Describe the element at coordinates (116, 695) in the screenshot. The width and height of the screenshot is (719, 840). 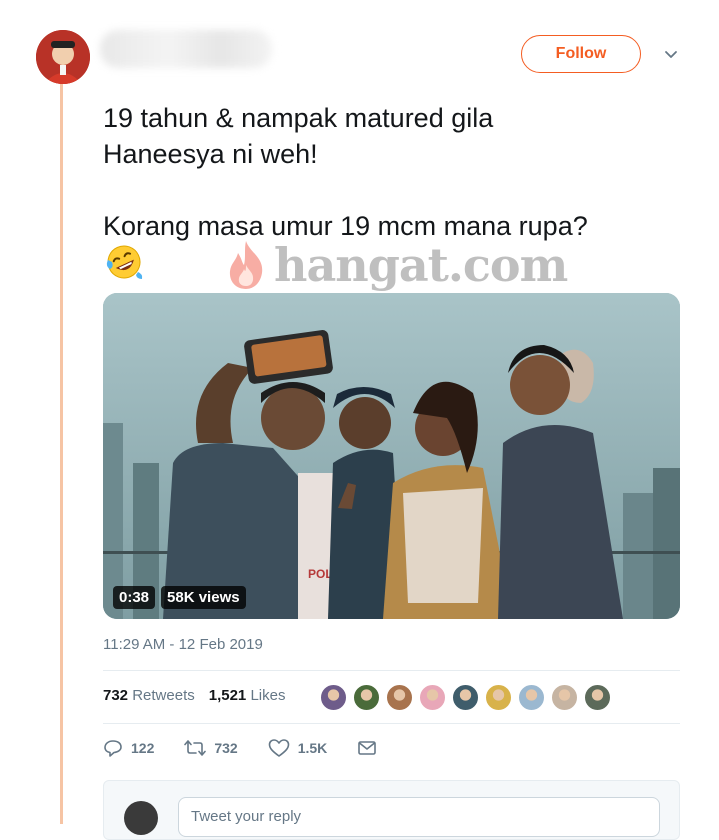
I see `retweets-count: 732` at that location.